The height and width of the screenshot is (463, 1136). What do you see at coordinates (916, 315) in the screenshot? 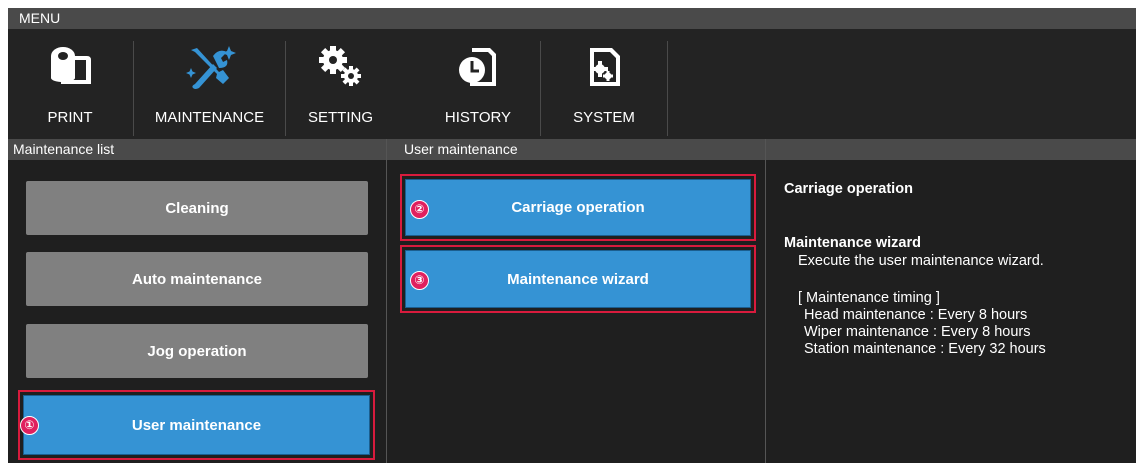
I see `timing-line: Head maintenance : Every 8 hours` at bounding box center [916, 315].